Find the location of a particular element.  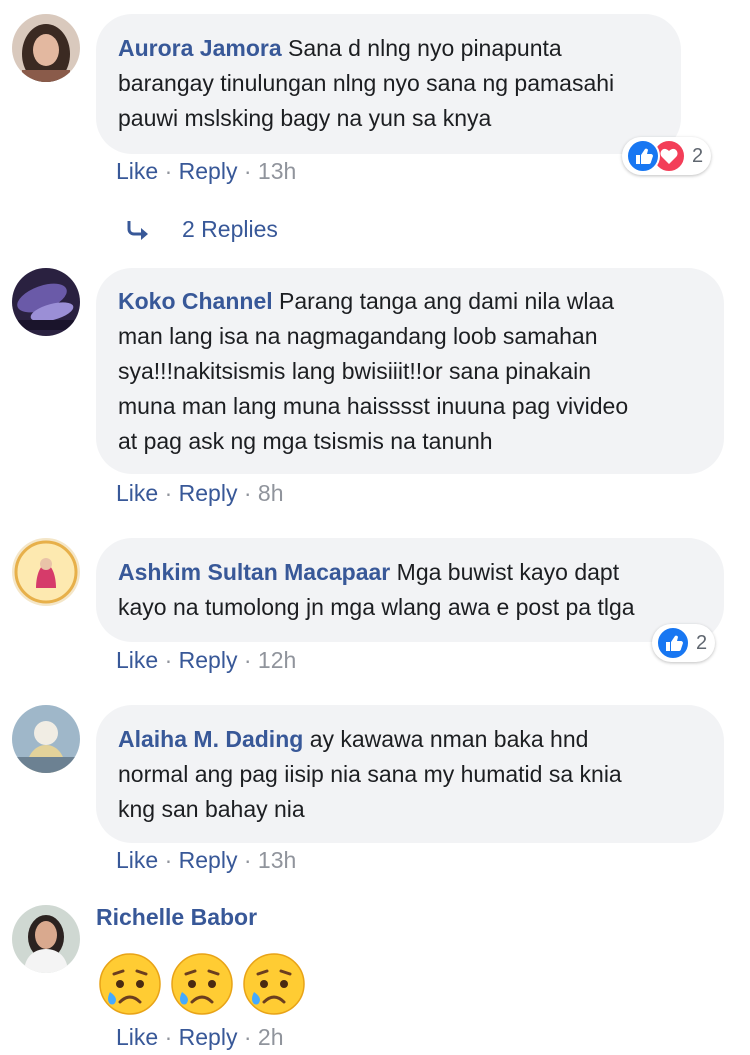

comment-text: kng san bahay nia is located at coordinates (211, 809).